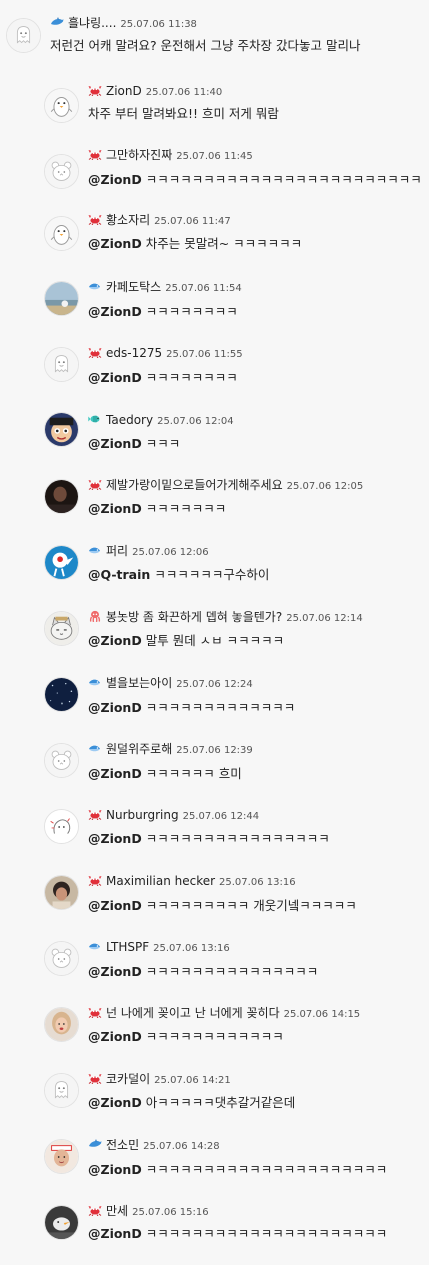 The width and height of the screenshot is (429, 1265). I want to click on username-link: 봉놋방 좀 화끈하게 뎁혀 놓을텐가?, so click(194, 617).